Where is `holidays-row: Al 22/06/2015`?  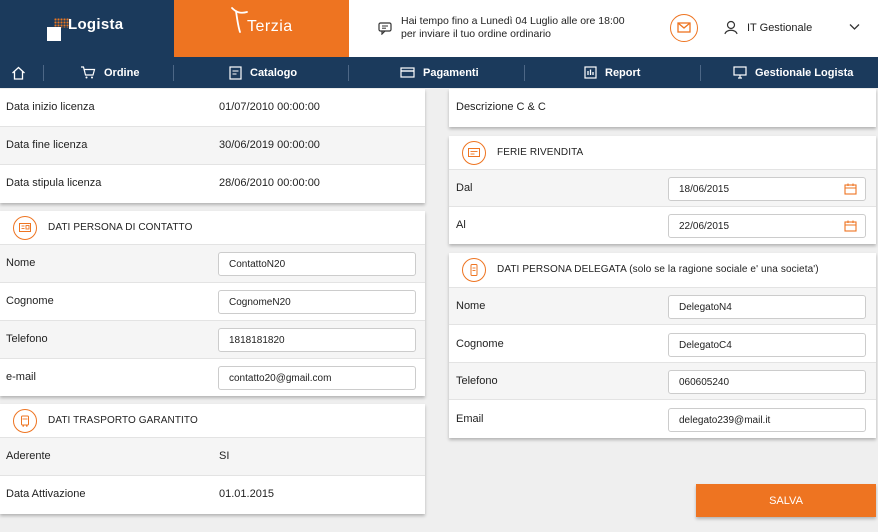 holidays-row: Al 22/06/2015 is located at coordinates (662, 225).